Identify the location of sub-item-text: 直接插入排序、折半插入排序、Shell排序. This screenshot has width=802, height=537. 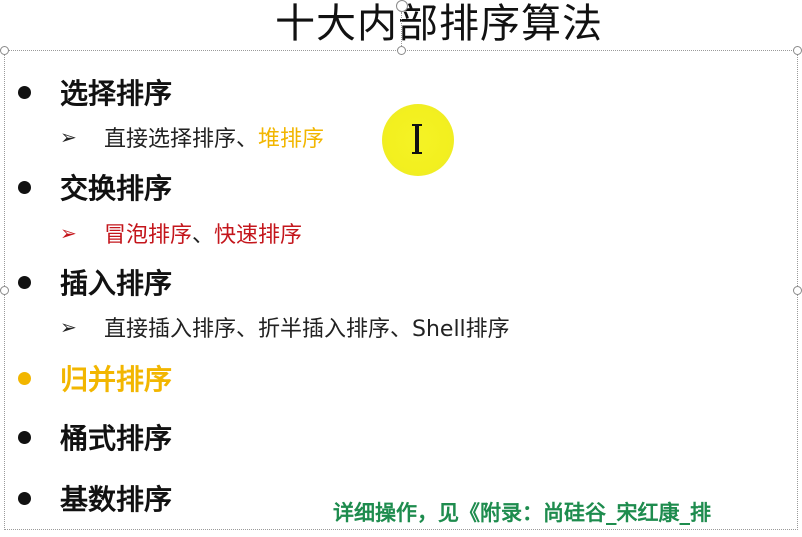
(307, 329).